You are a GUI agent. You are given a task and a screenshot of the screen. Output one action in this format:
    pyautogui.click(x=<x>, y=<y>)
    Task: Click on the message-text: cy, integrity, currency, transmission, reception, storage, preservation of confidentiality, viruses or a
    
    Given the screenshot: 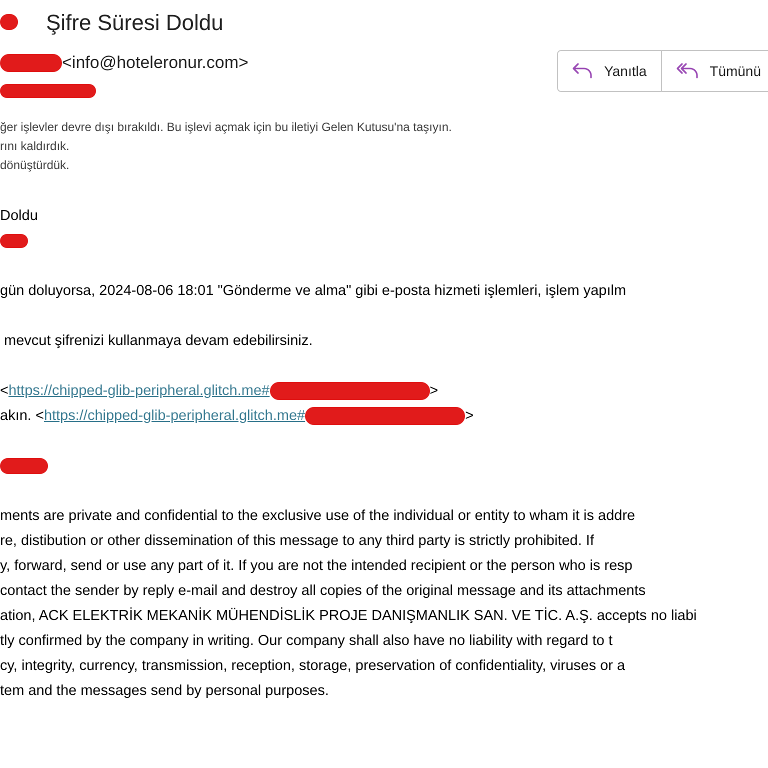 What is the action you would take?
    pyautogui.click(x=313, y=666)
    